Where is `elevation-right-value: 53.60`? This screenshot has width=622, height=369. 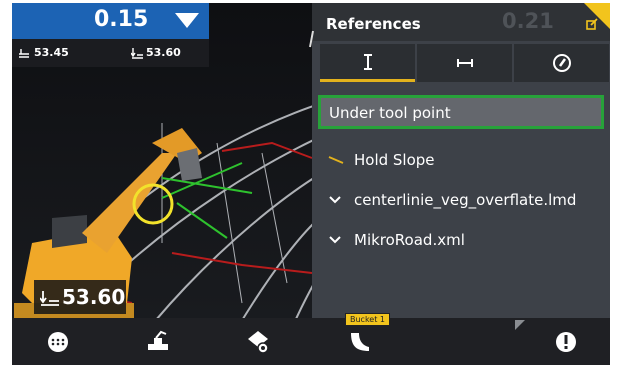 elevation-right-value: 53.60 is located at coordinates (163, 52).